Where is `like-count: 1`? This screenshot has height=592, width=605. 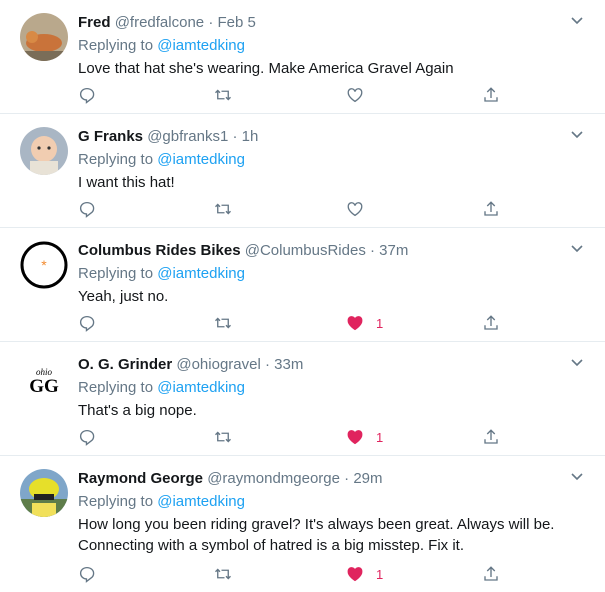 like-count: 1 is located at coordinates (380, 323).